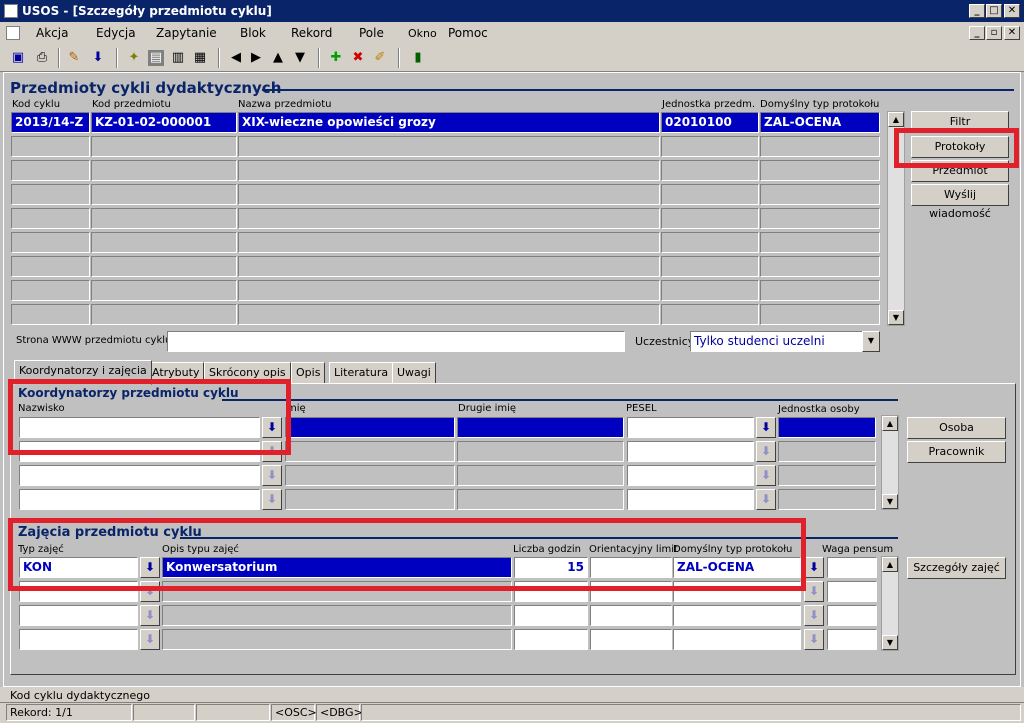  I want to click on child-minimize-icon: _, so click(977, 33).